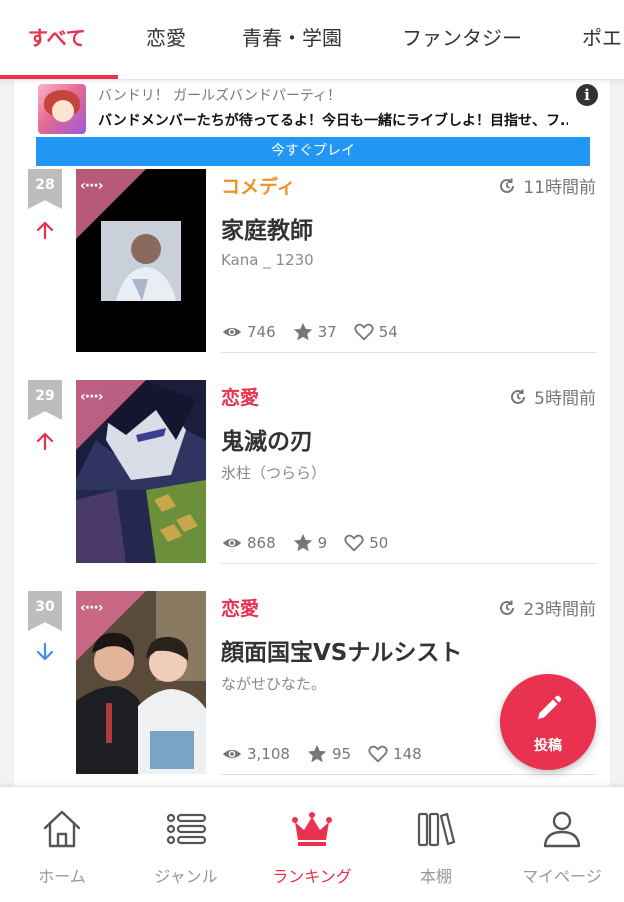  What do you see at coordinates (322, 543) in the screenshot?
I see `stars-count: 9` at bounding box center [322, 543].